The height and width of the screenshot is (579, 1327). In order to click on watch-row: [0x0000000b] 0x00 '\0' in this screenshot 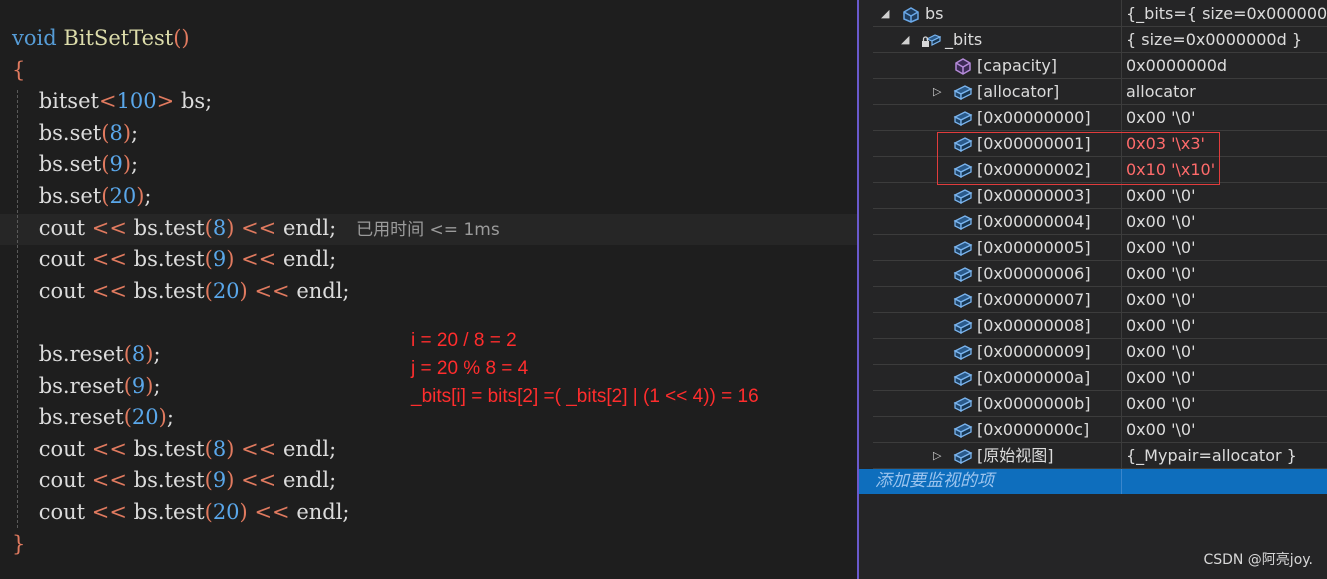, I will do `click(1100, 404)`.